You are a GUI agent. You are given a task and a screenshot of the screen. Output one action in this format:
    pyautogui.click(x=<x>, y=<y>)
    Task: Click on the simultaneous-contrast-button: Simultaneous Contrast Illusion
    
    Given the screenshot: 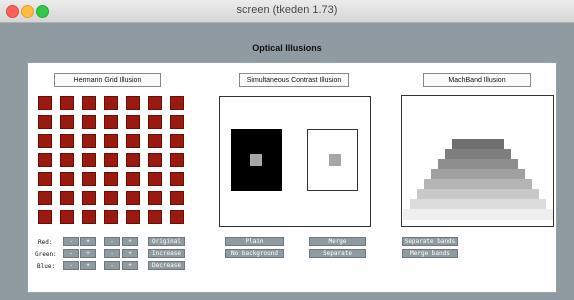 What is the action you would take?
    pyautogui.click(x=294, y=80)
    